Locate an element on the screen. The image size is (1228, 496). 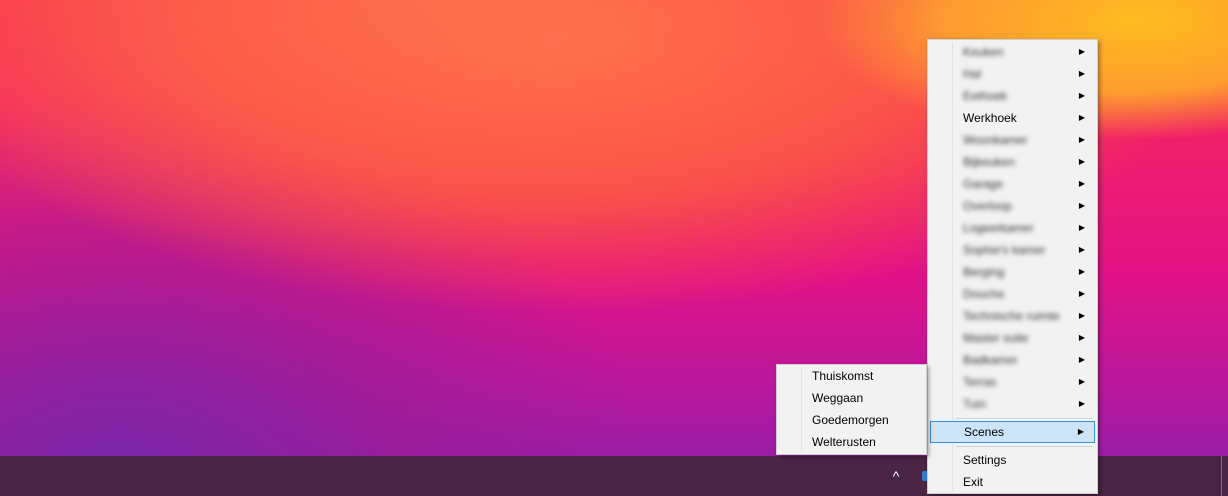
menu-item-label: Garage is located at coordinates (983, 184).